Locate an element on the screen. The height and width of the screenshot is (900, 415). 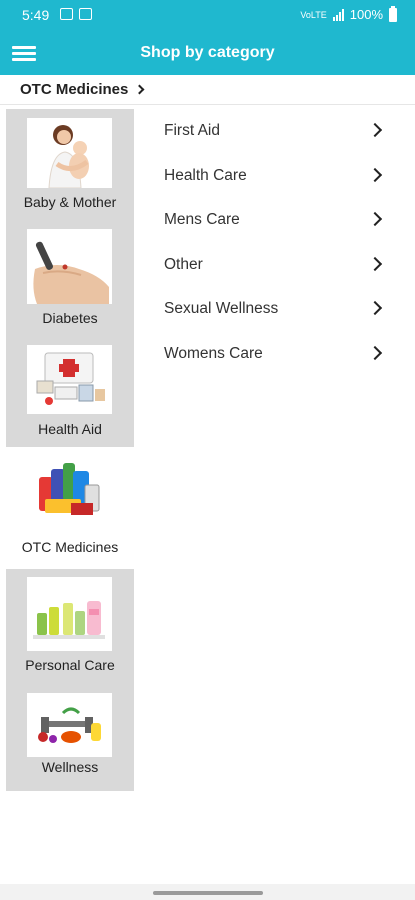
category-label: Personal Care is located at coordinates (70, 665).